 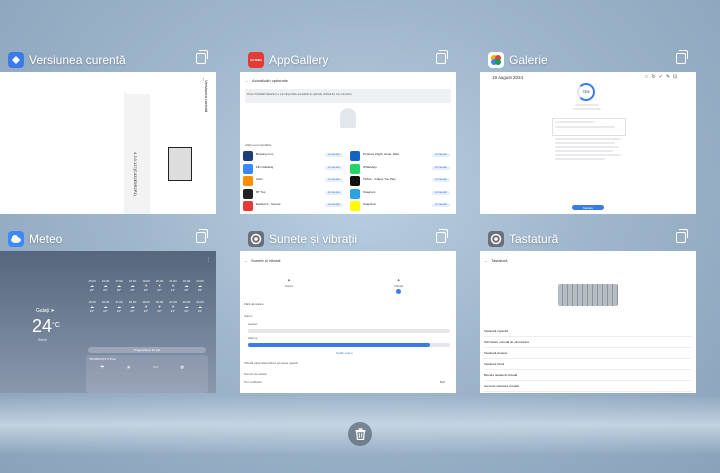 What do you see at coordinates (160, 285) in the screenshot?
I see `hourly-item: 20:00 ☀ 22°` at bounding box center [160, 285].